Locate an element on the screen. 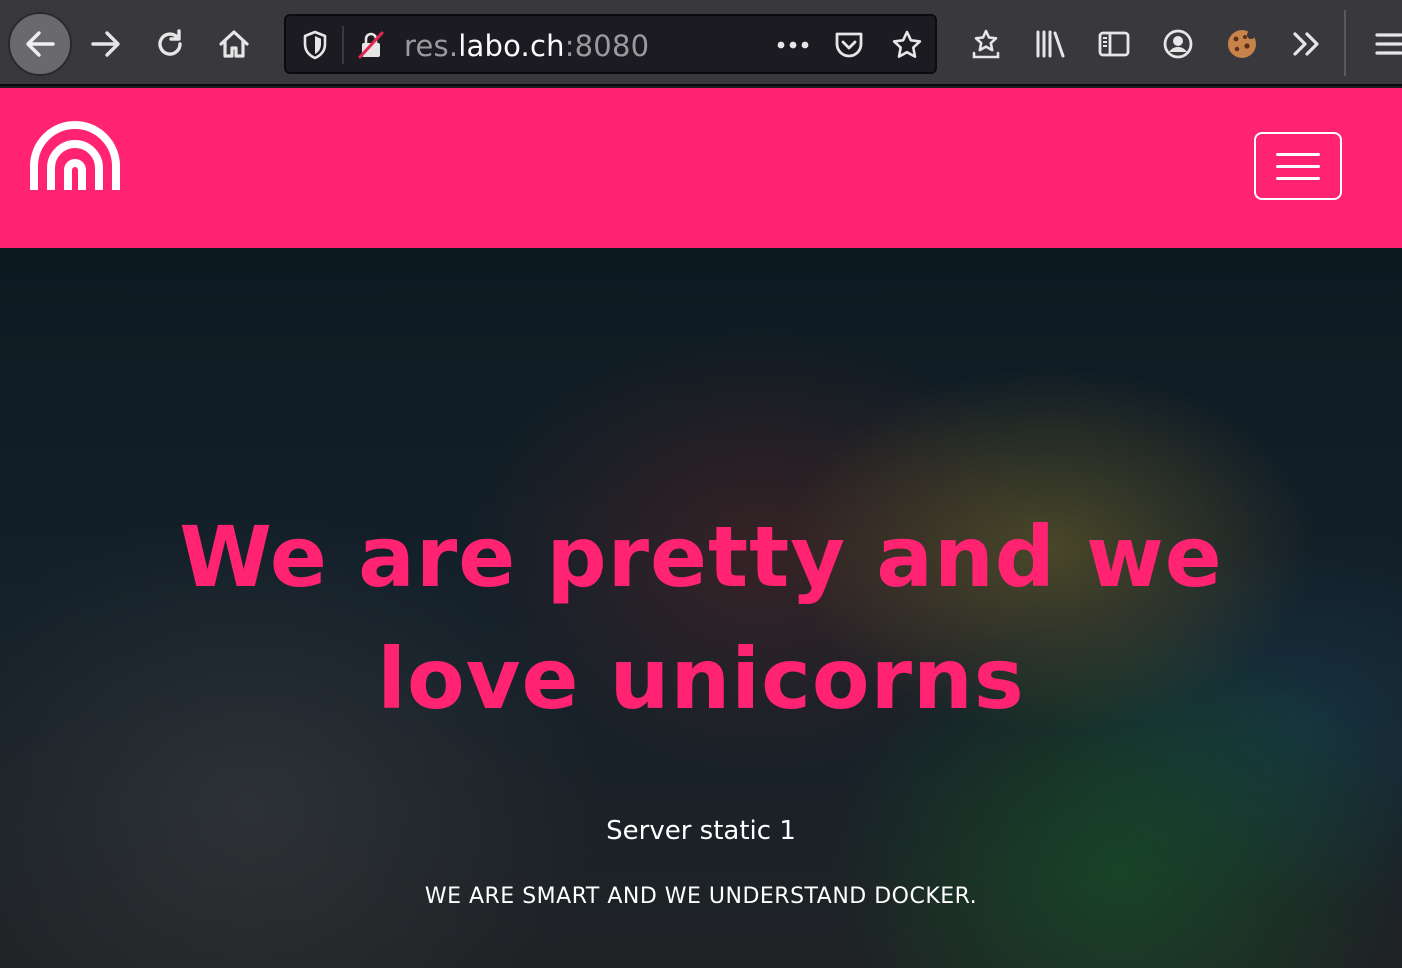 This screenshot has height=968, width=1402. url-text: res.labo.ch:8080 is located at coordinates (526, 46).